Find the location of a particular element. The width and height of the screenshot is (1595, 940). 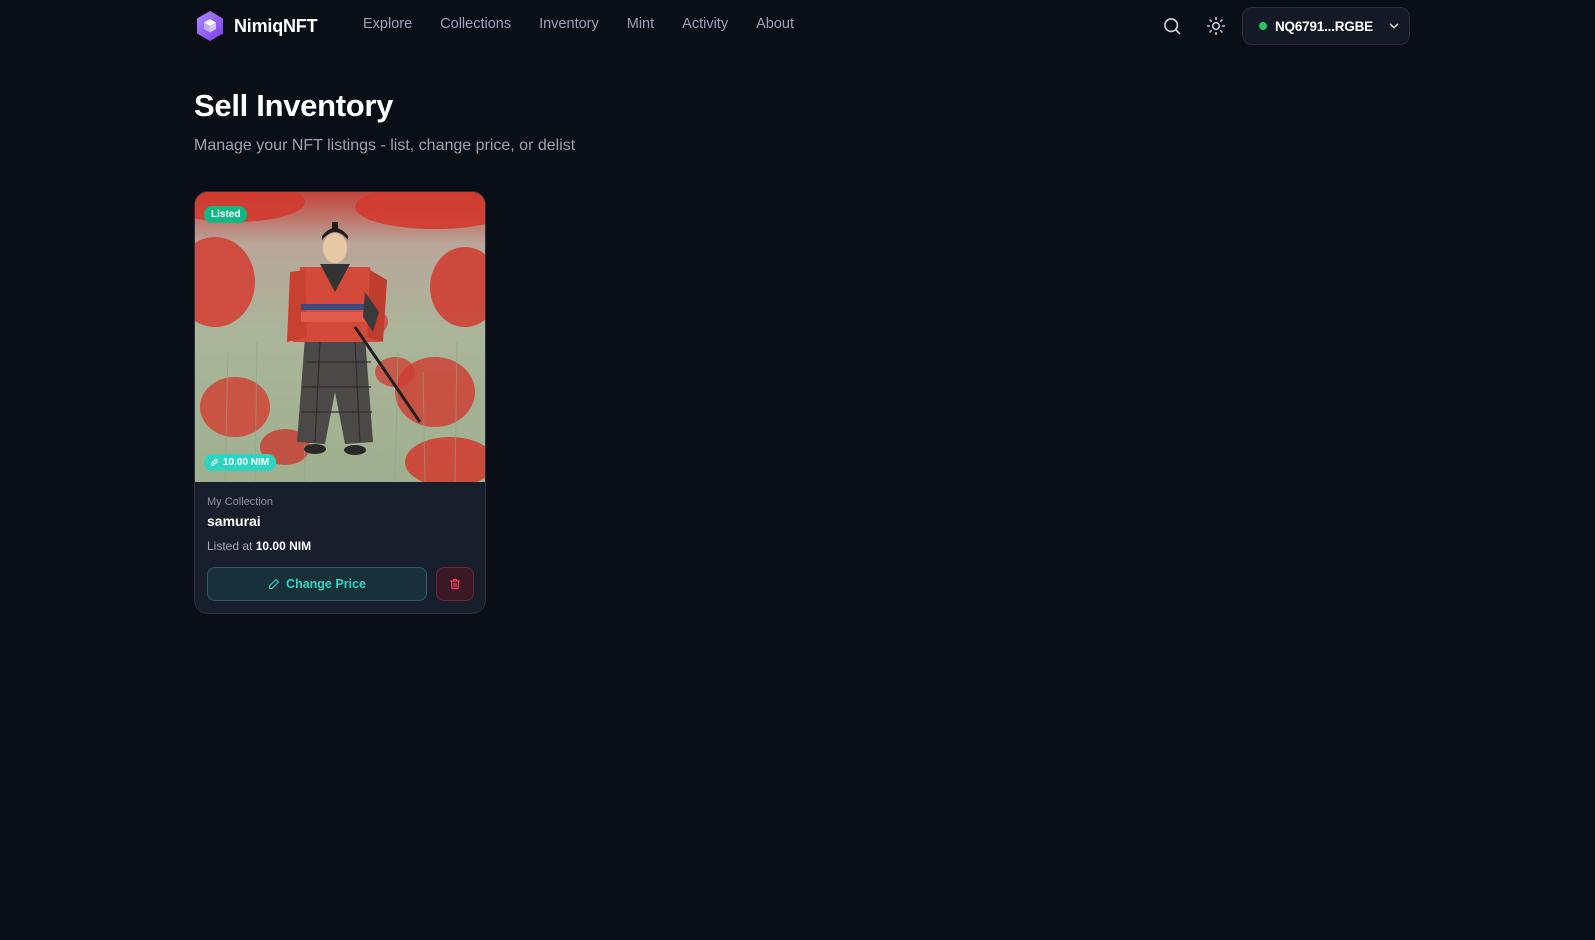

theme-toggle-button is located at coordinates (1216, 26).